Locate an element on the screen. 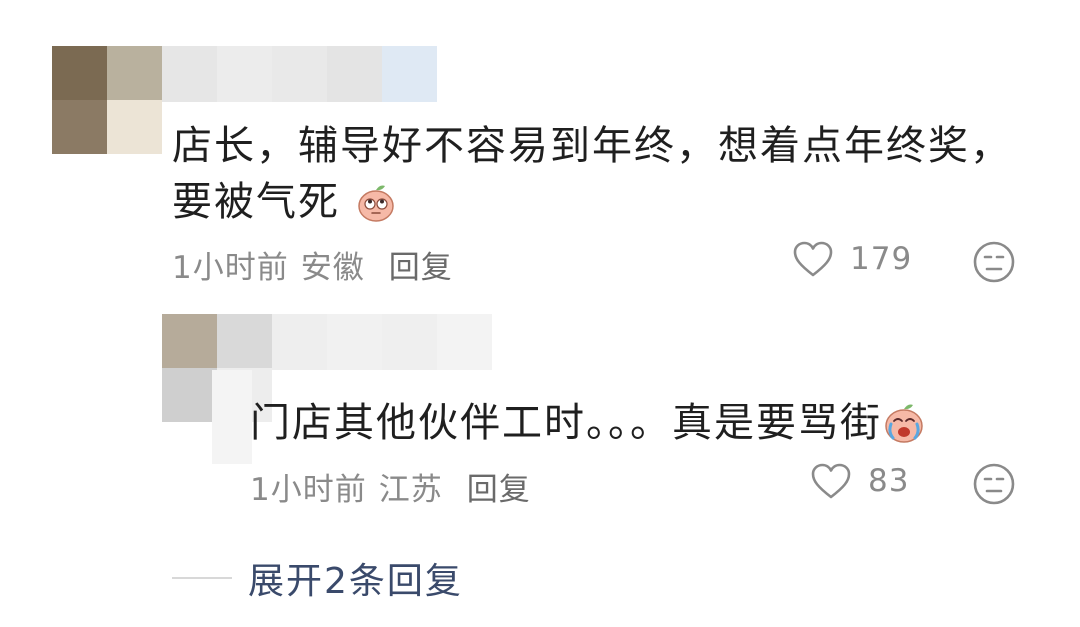  comment-meta: 1小时前 安徽 回复 is located at coordinates (312, 264).